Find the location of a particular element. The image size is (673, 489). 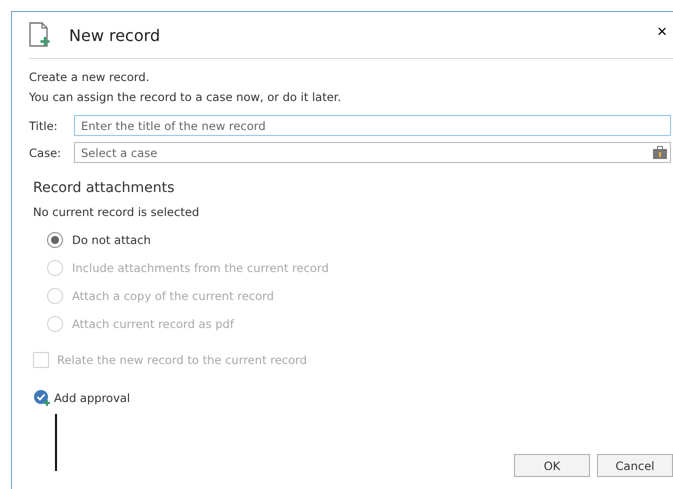

radio-label: Include attachments from the current record is located at coordinates (200, 268).